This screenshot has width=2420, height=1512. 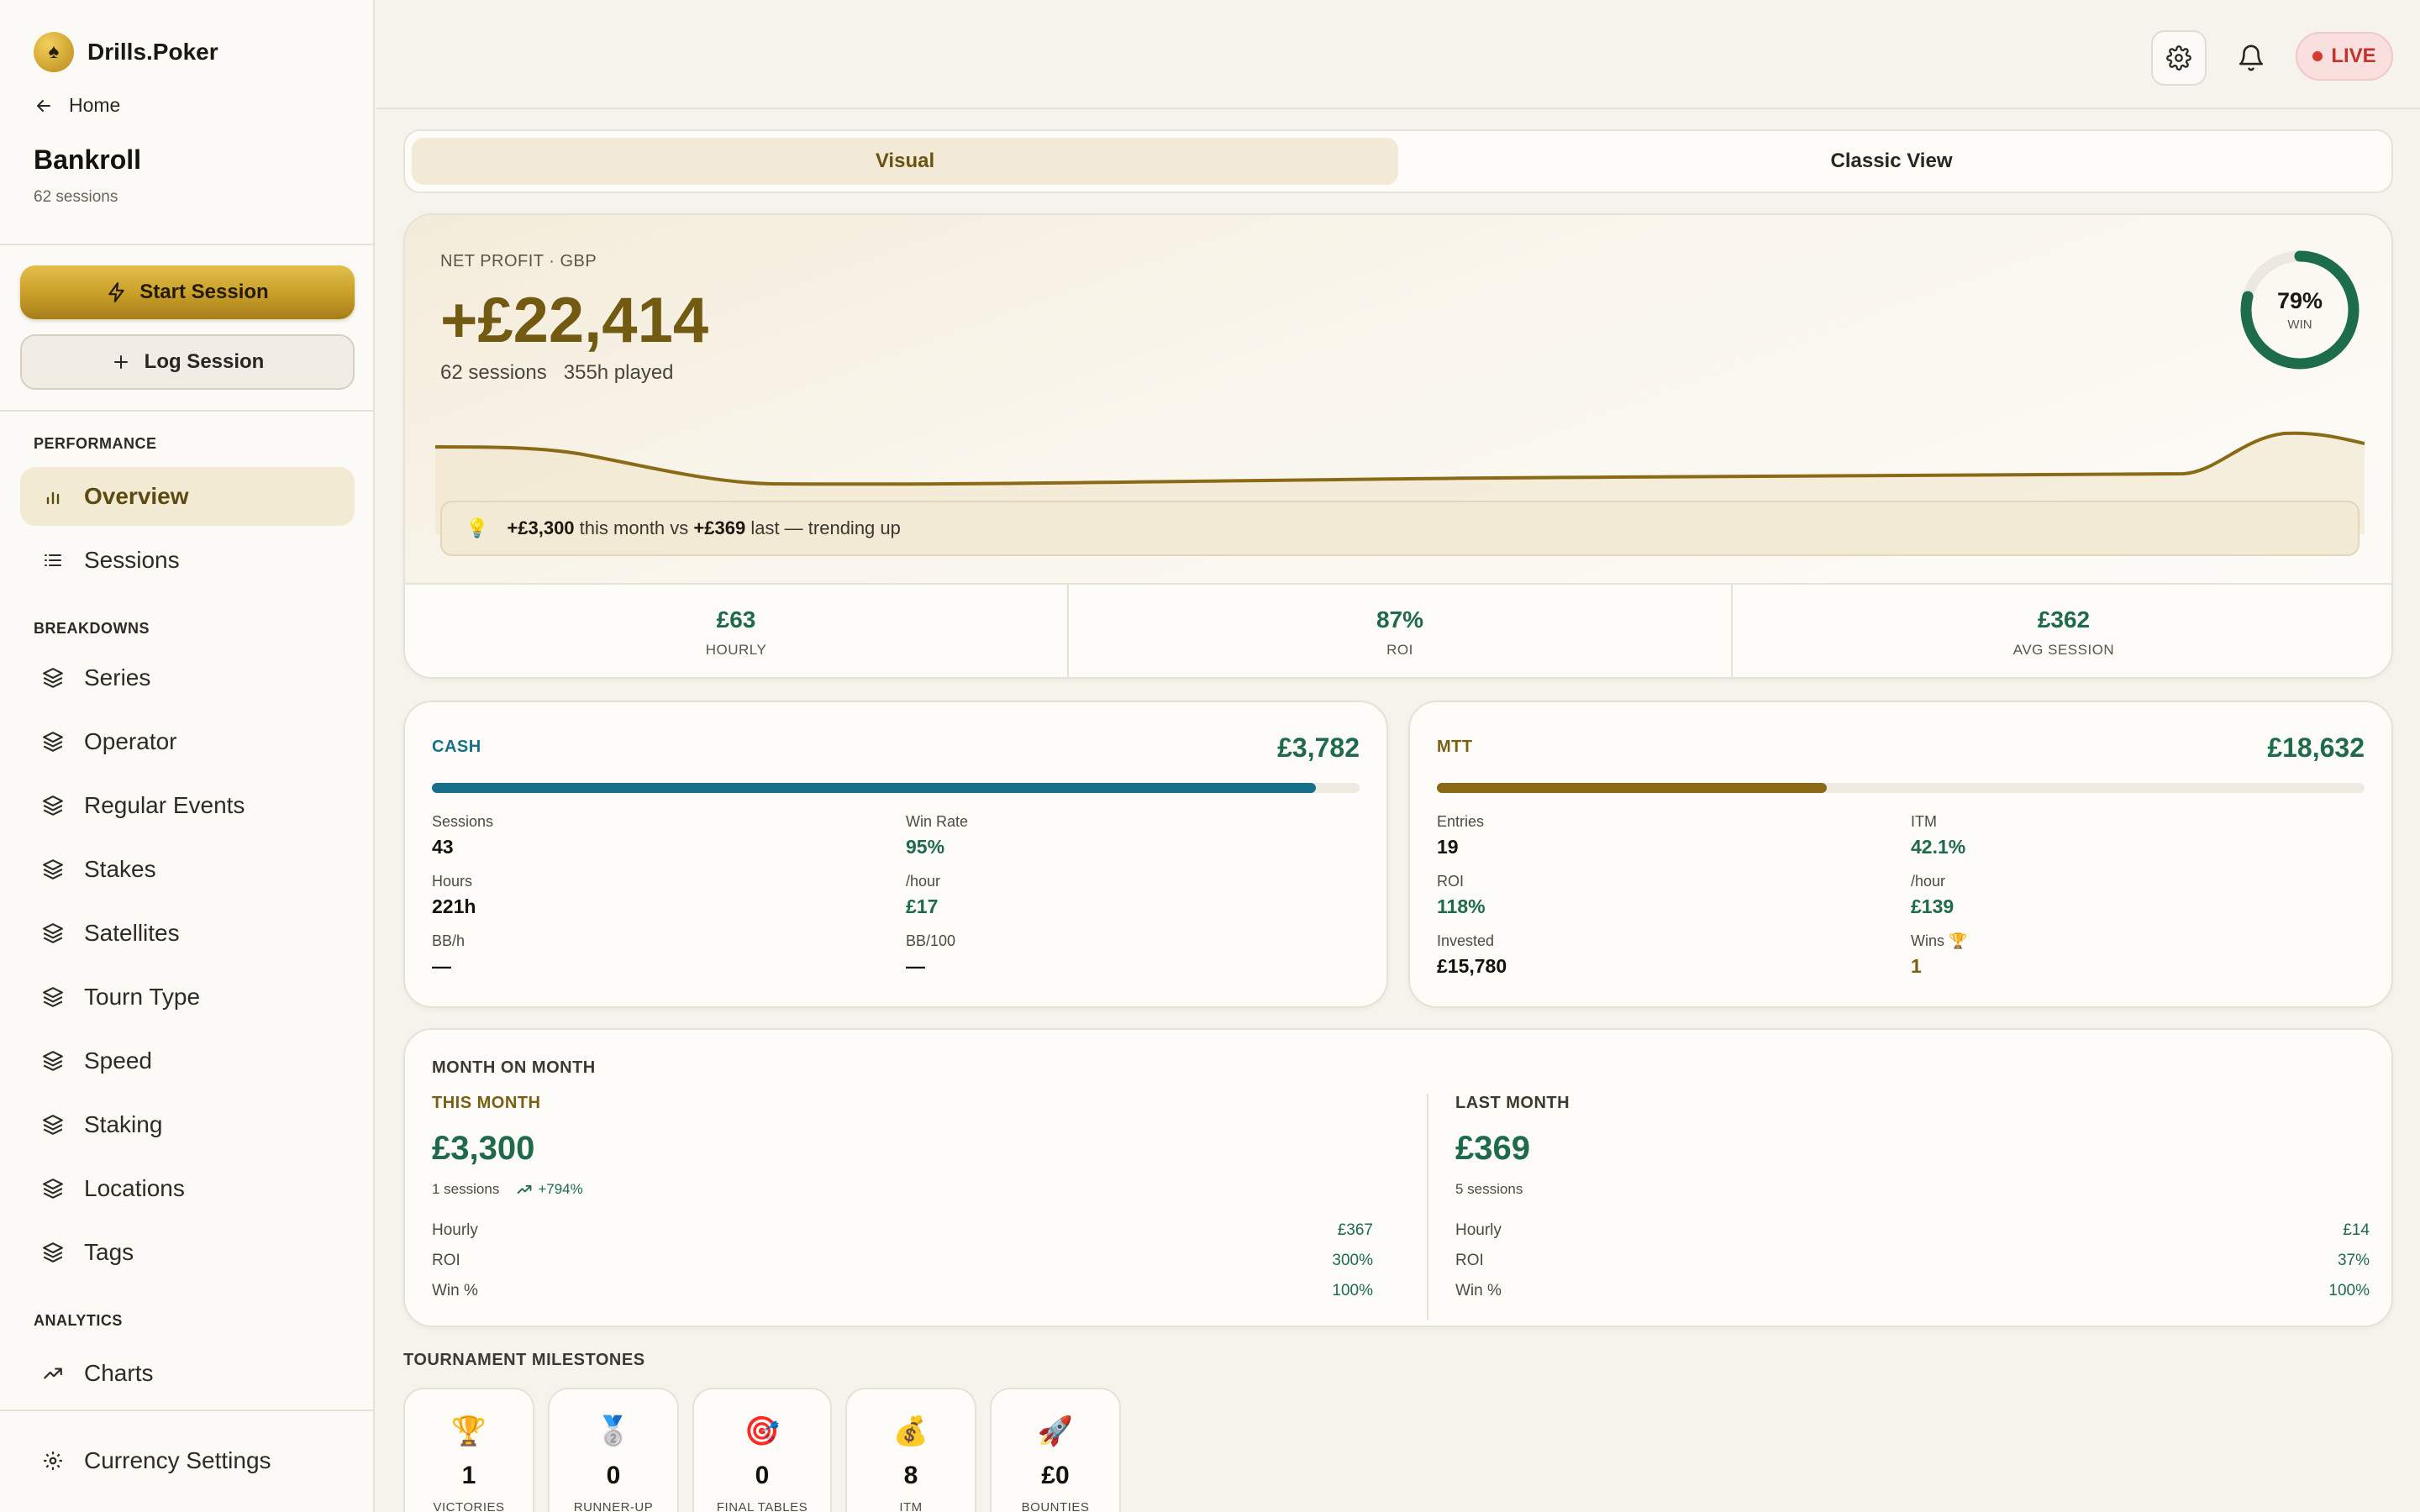 I want to click on this-month-trend: +794%, so click(x=549, y=1189).